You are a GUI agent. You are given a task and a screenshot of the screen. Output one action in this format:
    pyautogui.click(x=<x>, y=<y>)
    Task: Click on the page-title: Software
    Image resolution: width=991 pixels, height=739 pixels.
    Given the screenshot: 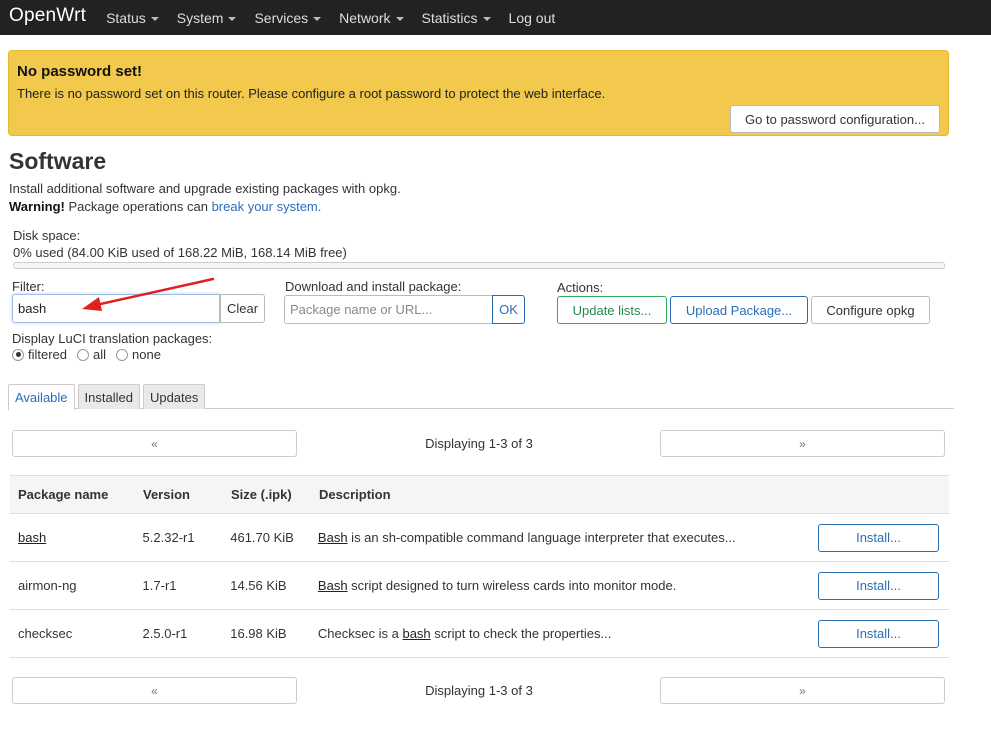 What is the action you would take?
    pyautogui.click(x=58, y=161)
    